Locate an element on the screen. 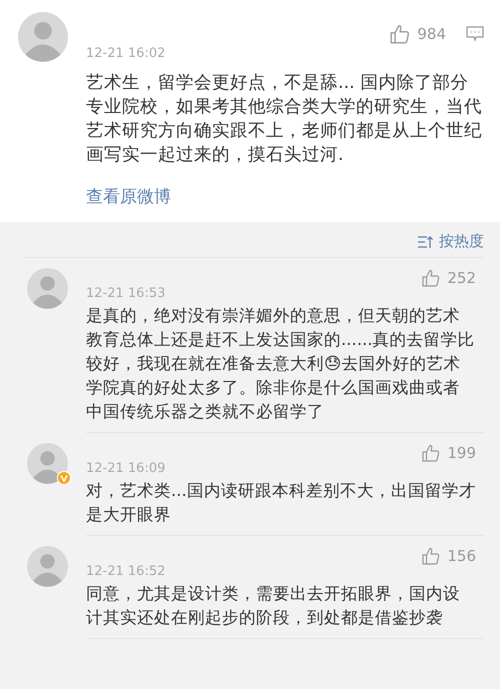 The height and width of the screenshot is (689, 500). comment-text: 是真的，绝对没有崇洋媚外的意思，但天朝的艺术教育总体上还是赶不上发达国家的......真的去留学比较好，我现在就在准备去意大利😓去国外好的艺术学院真的好处太多了。除非你是什么国画戏曲或者中国传统乐器之类就不必留学了 is located at coordinates (281, 364).